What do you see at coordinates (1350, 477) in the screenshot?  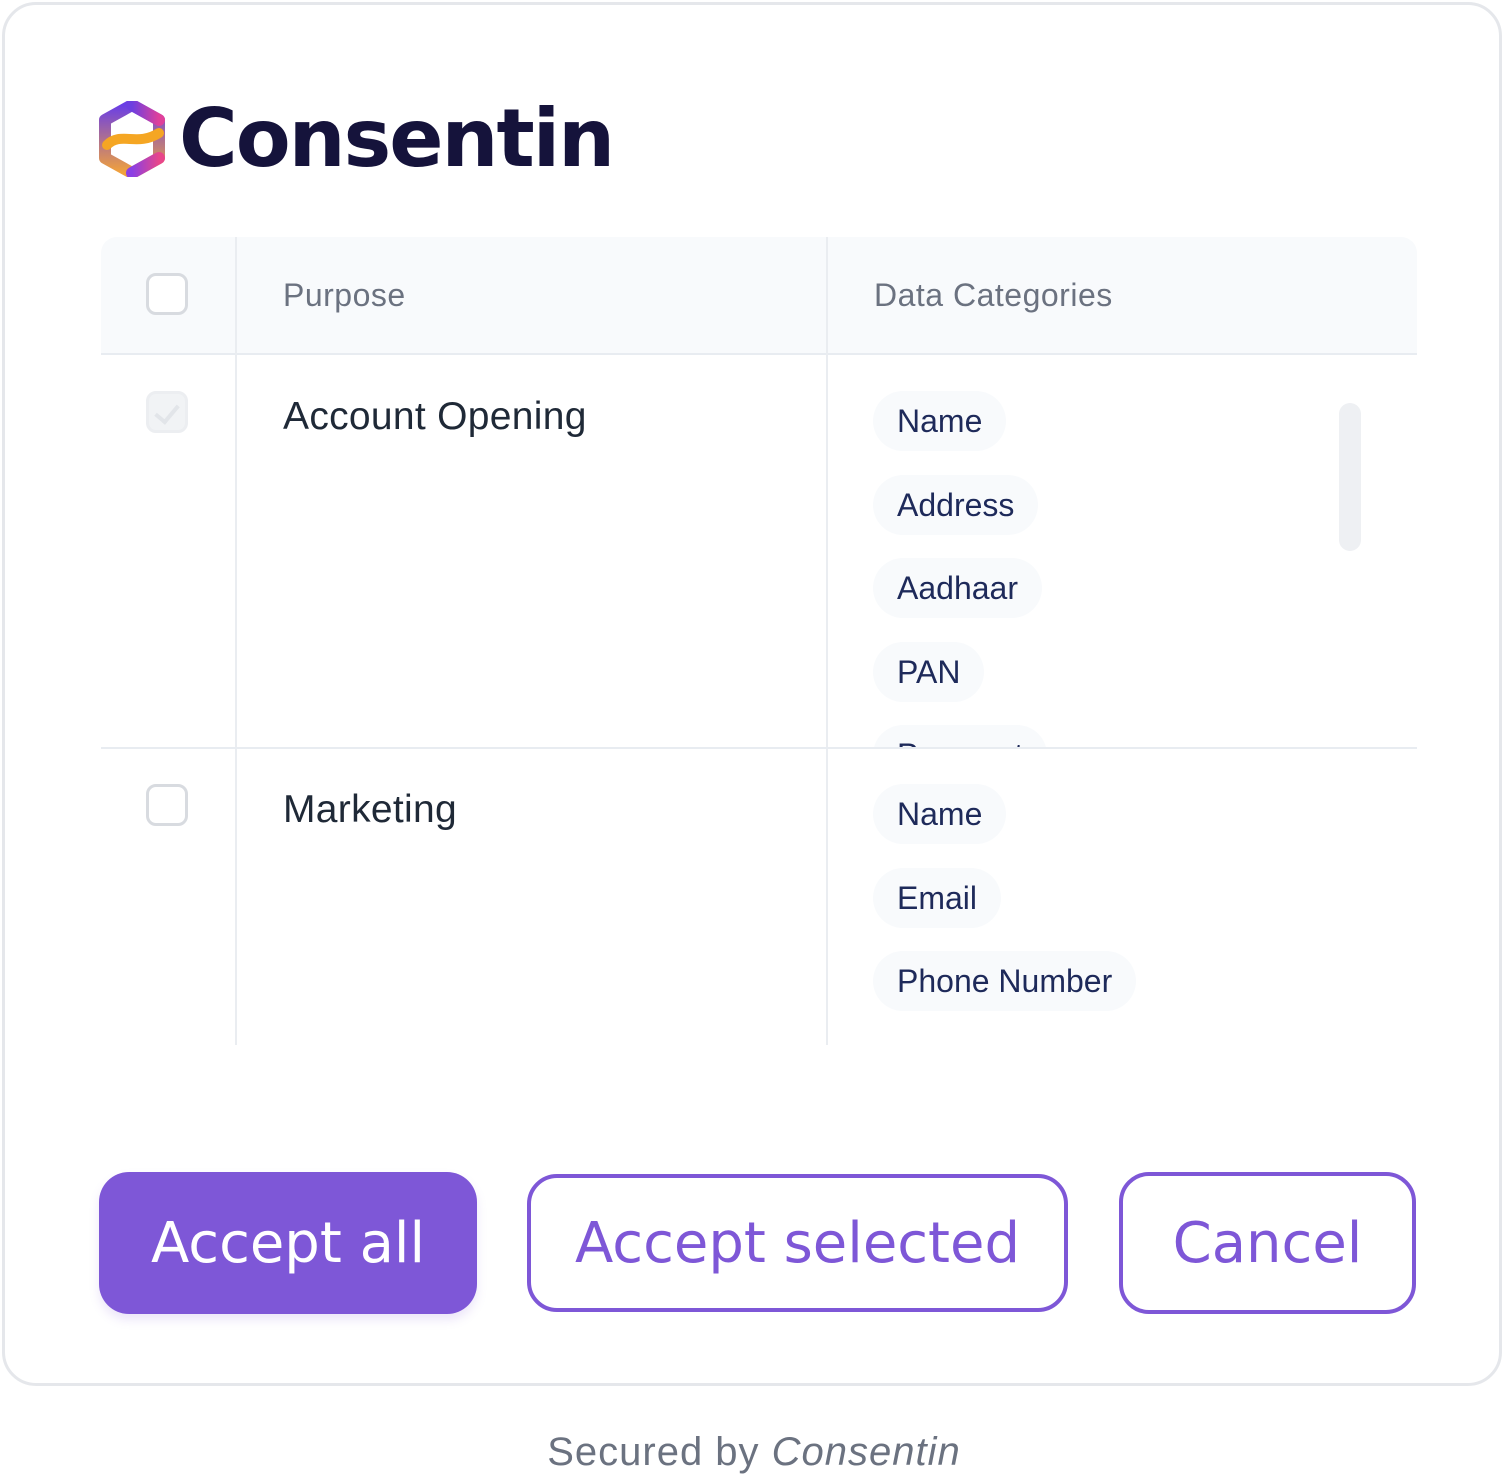 I see `category-scrollbar` at bounding box center [1350, 477].